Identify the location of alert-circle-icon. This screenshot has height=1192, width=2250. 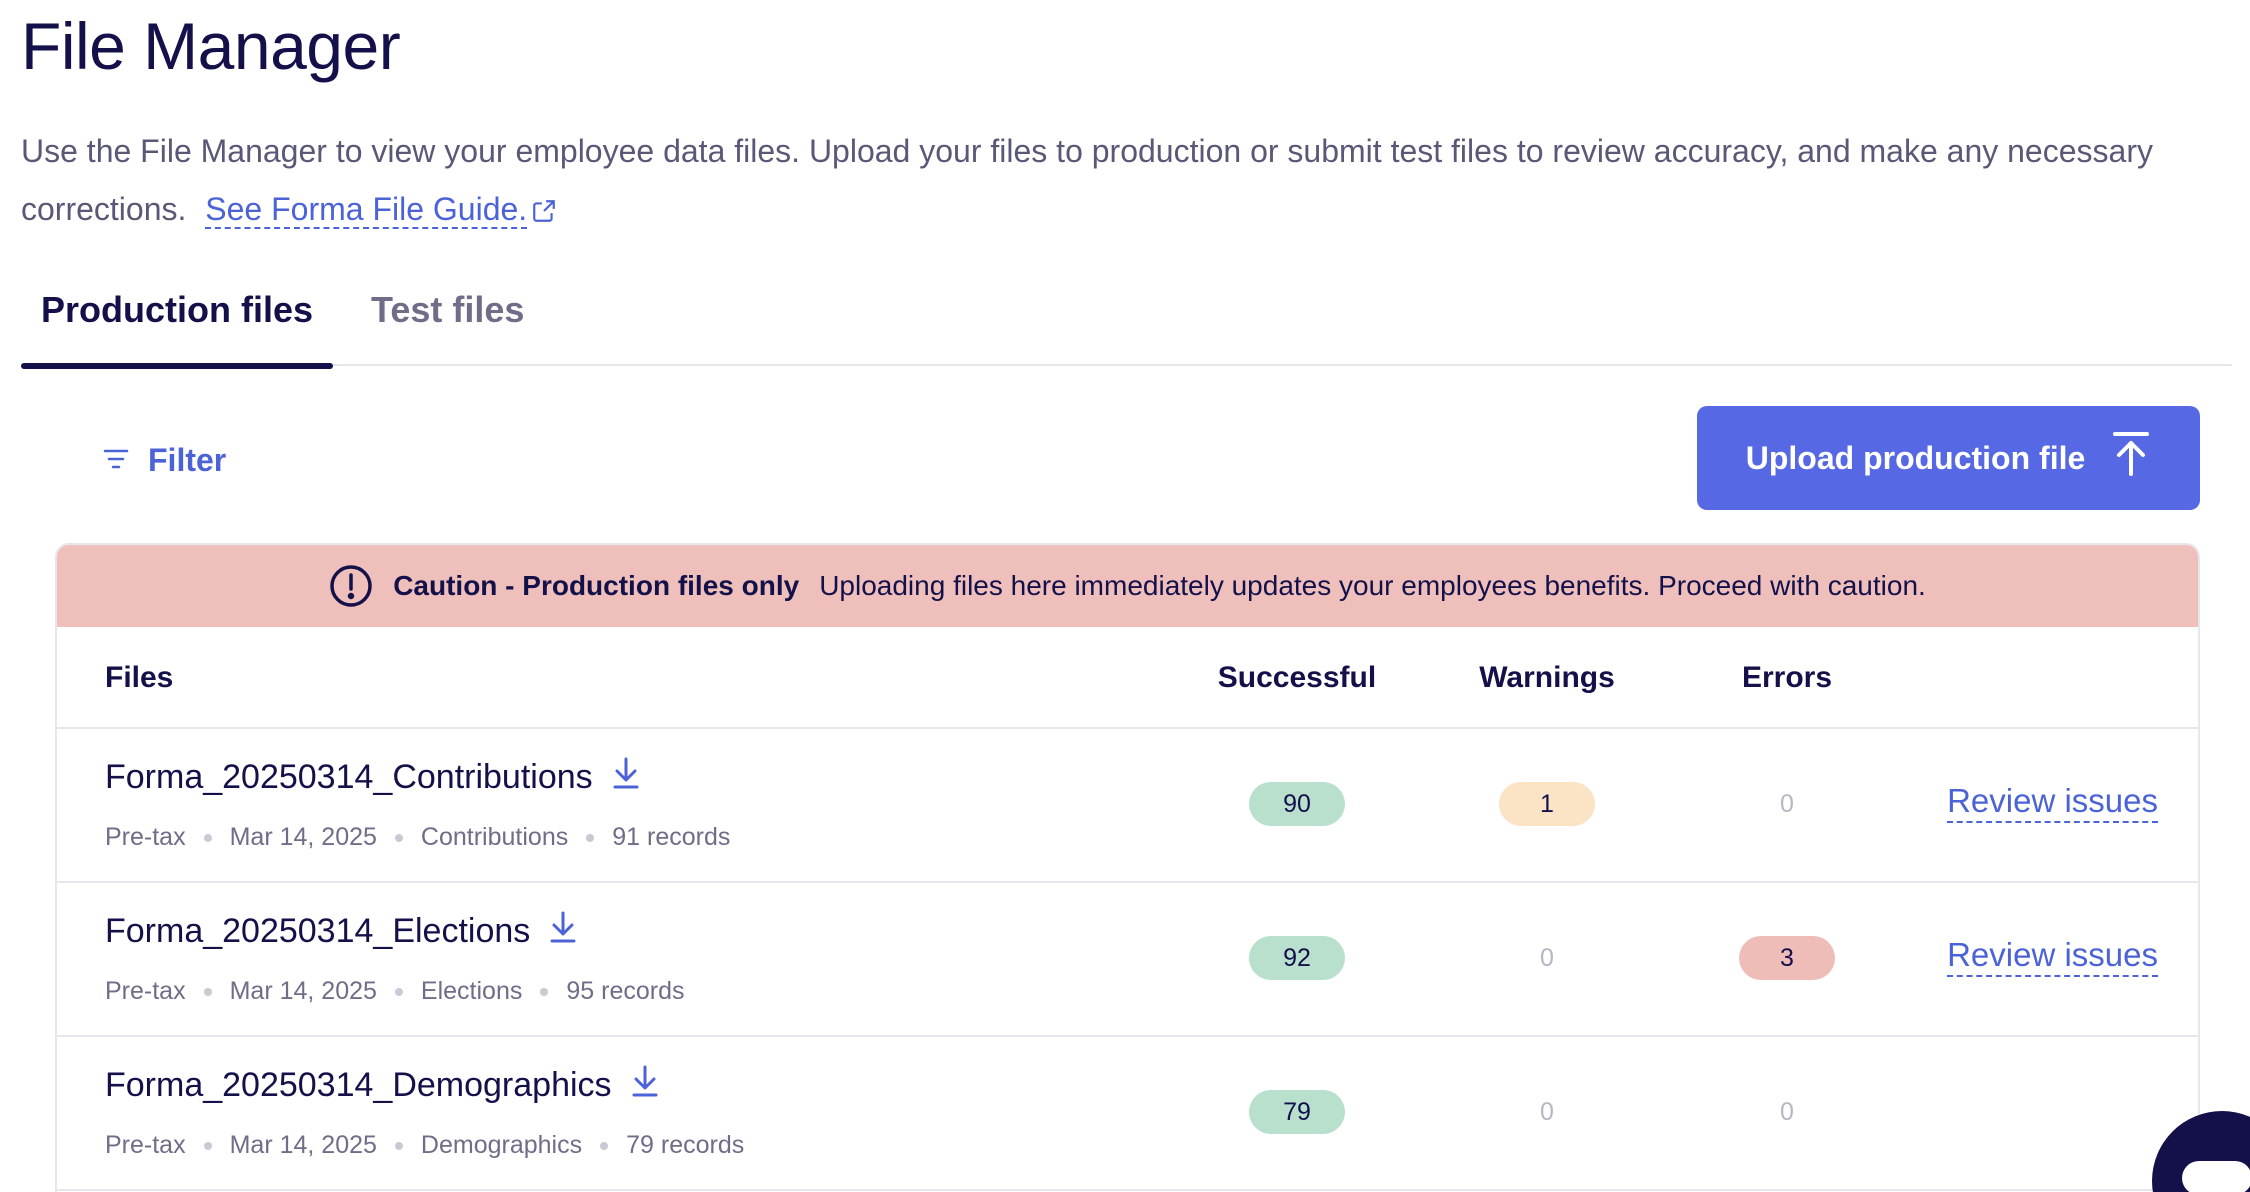
(351, 586).